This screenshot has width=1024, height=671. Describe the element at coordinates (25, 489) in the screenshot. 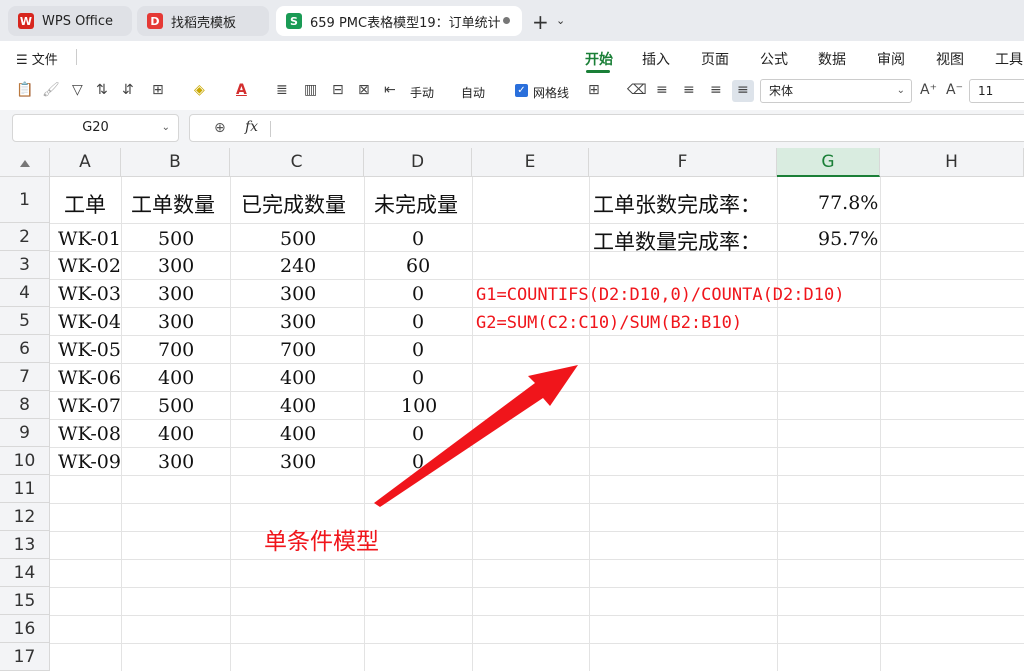

I see `row-header-11: 11` at that location.